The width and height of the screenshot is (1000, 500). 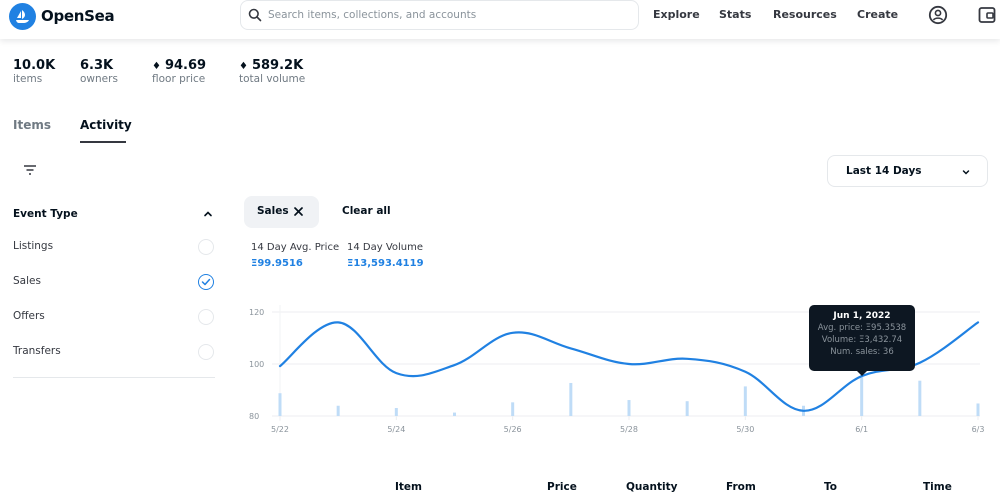 I want to click on search-bar, so click(x=439, y=15).